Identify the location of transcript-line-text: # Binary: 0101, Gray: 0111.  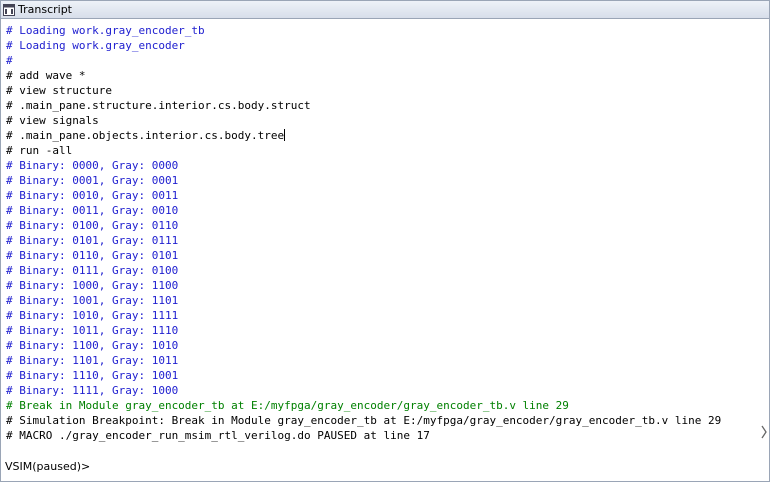
(92, 240).